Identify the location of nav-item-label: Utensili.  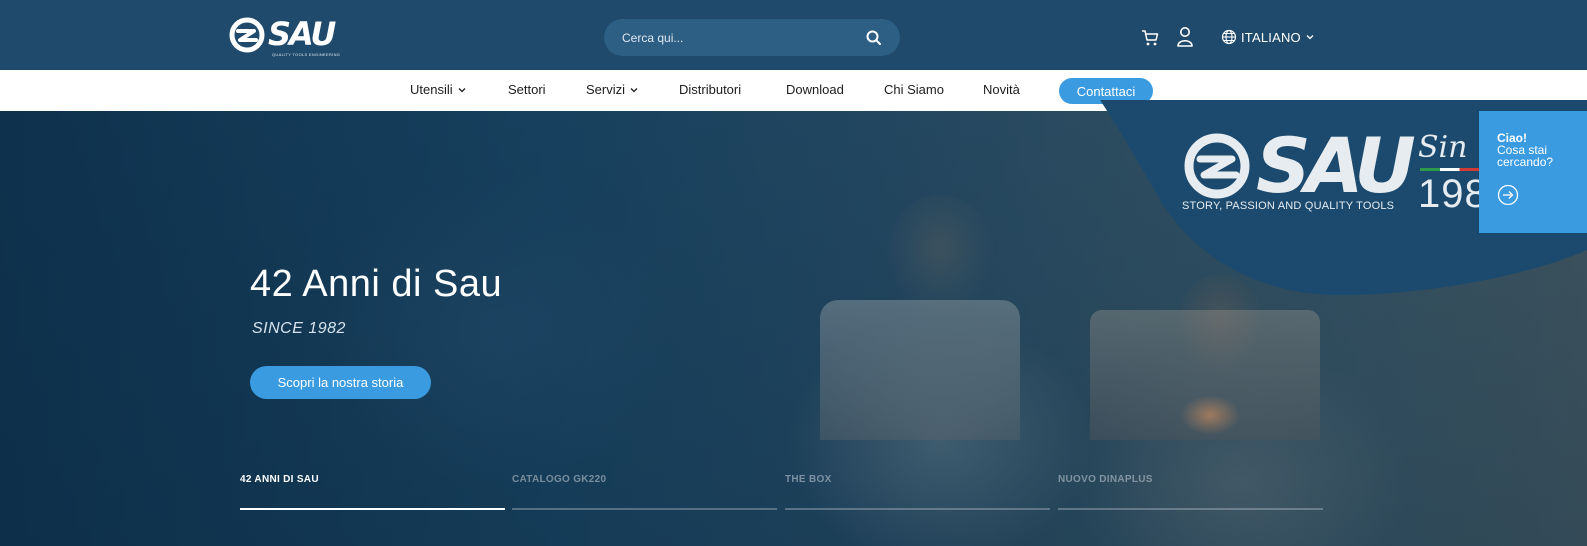
(431, 89).